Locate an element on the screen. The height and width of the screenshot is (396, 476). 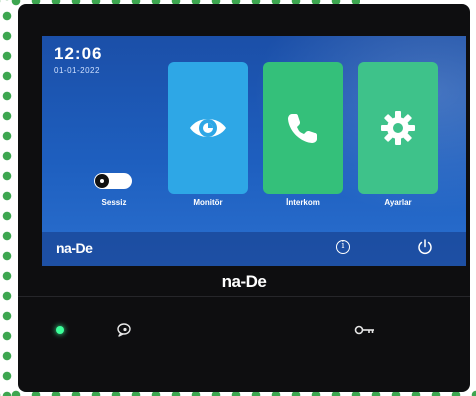
intercom-tile-label: İnterkom is located at coordinates (303, 202).